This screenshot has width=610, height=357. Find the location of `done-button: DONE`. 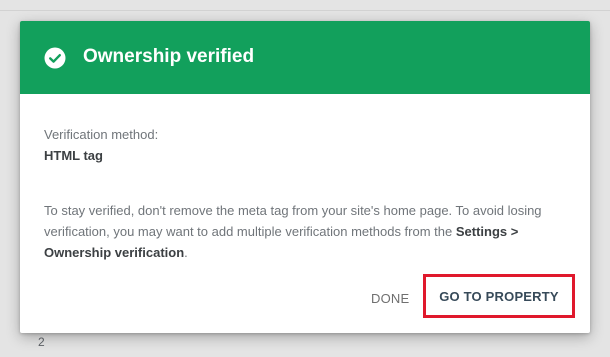

done-button: DONE is located at coordinates (390, 298).